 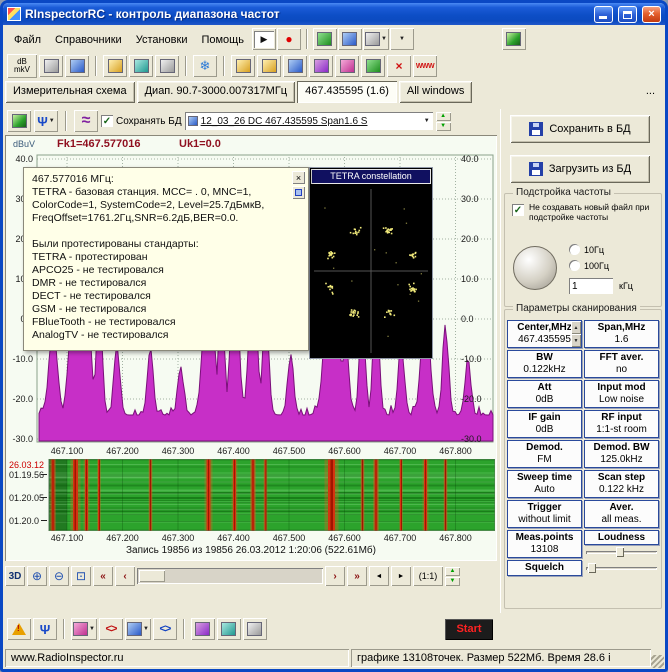 I want to click on analyze-button, so click(x=228, y=629).